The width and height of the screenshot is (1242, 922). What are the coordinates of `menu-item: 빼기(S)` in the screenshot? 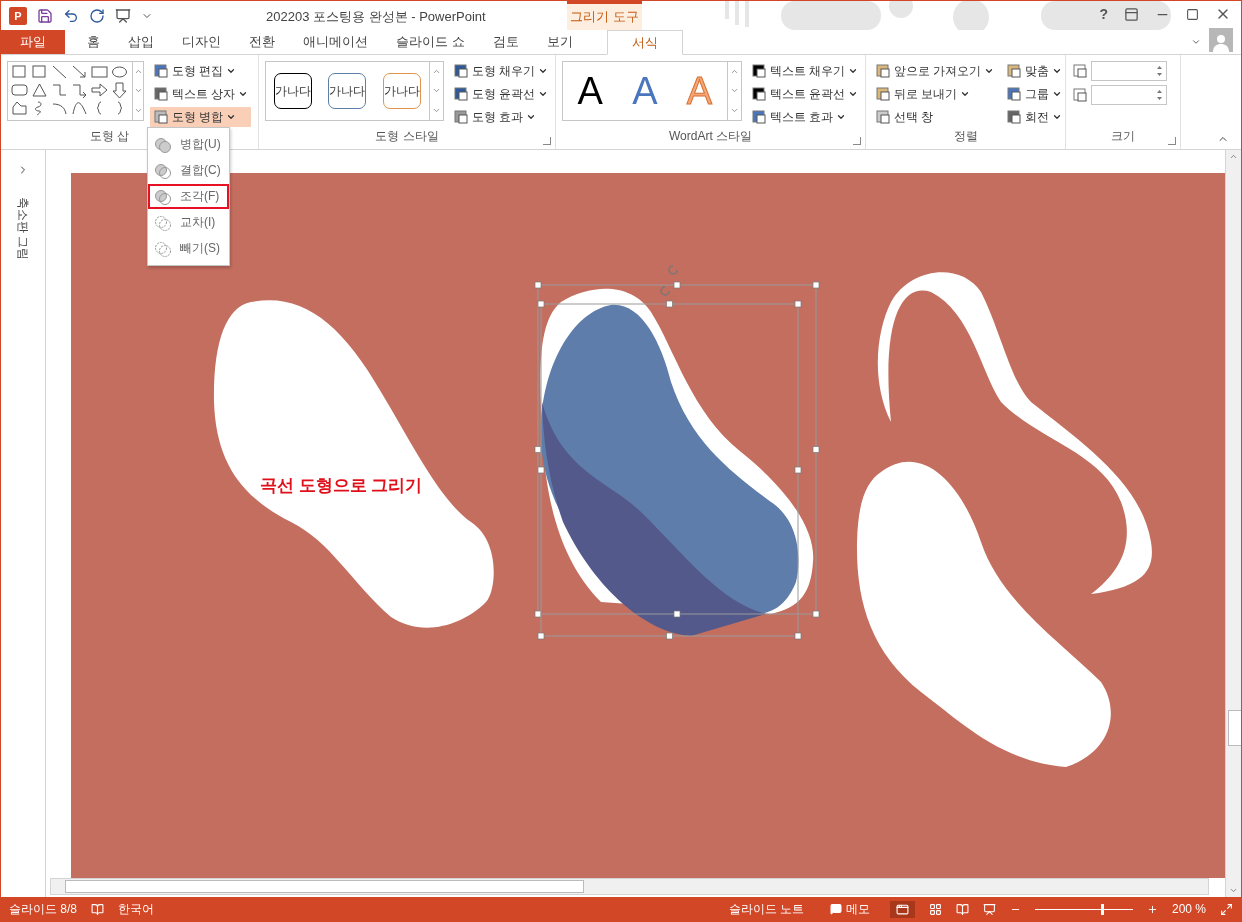 It's located at (188, 248).